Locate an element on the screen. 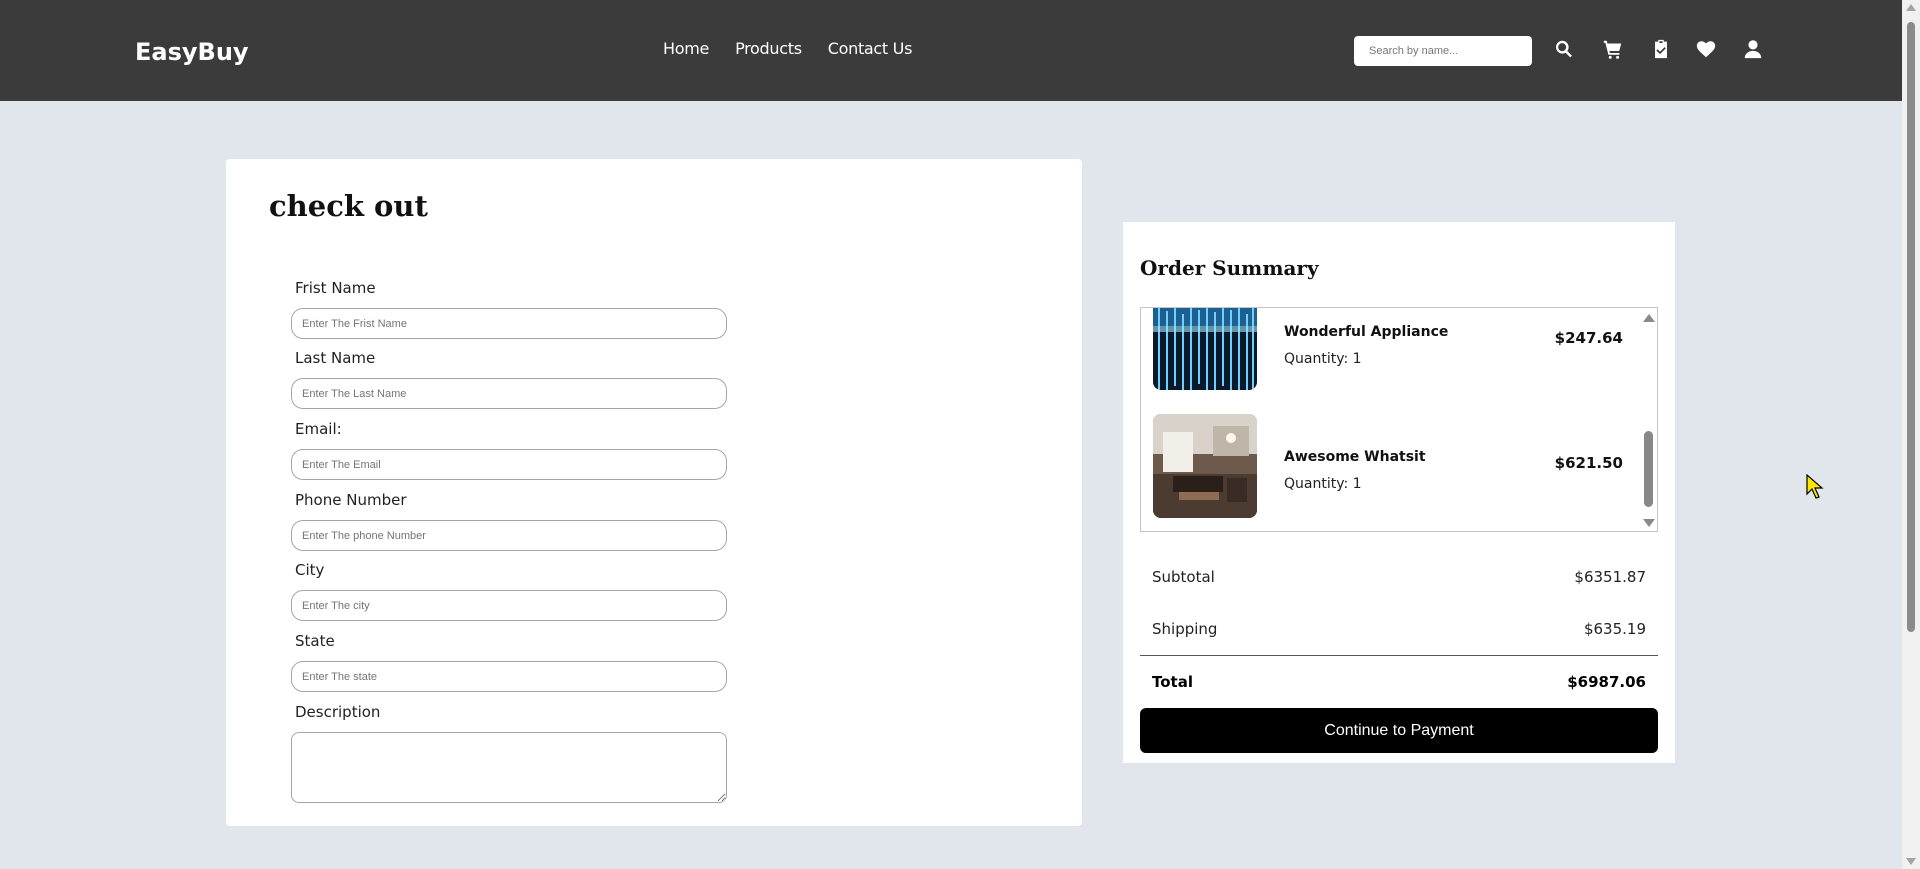 The width and height of the screenshot is (1920, 869). clipboard-check-icon is located at coordinates (1661, 49).